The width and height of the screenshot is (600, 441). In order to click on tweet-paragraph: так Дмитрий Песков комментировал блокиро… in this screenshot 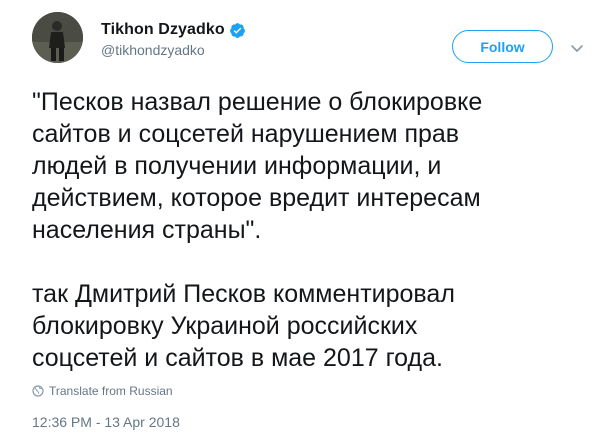, I will do `click(243, 326)`.